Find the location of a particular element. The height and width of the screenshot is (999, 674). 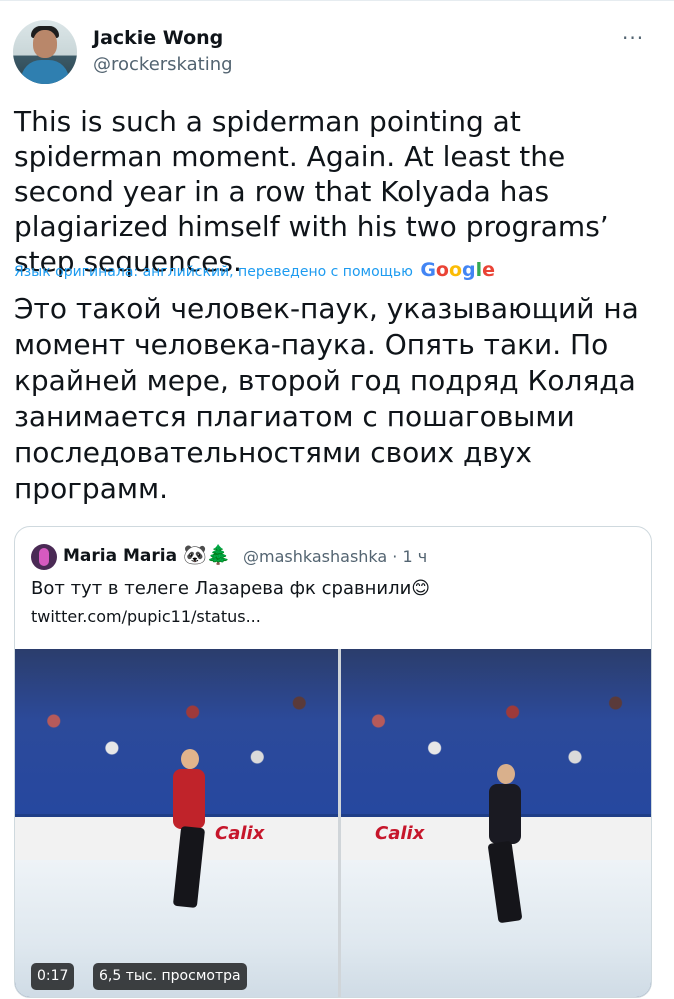

author-avatar is located at coordinates (45, 52).